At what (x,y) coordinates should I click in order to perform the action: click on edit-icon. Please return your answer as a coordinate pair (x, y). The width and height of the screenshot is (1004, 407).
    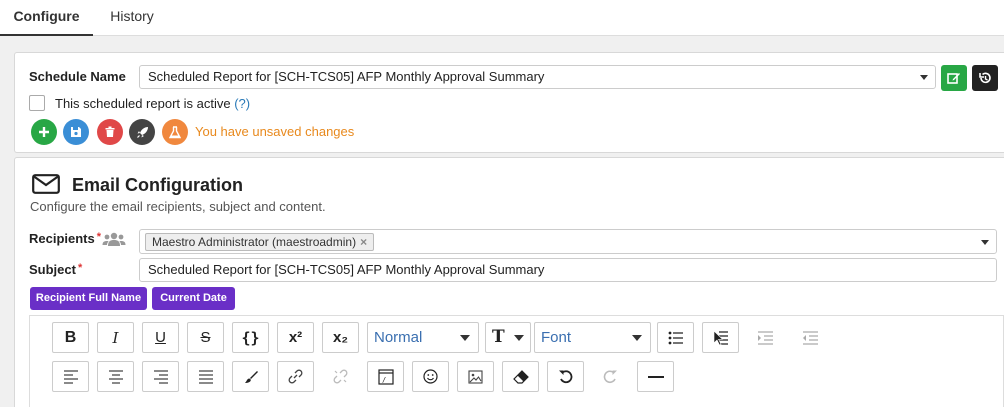
    Looking at the image, I should click on (953, 78).